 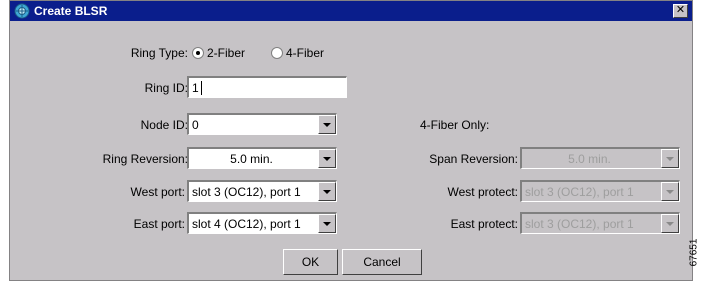 What do you see at coordinates (159, 224) in the screenshot?
I see `east-port-label: East port:` at bounding box center [159, 224].